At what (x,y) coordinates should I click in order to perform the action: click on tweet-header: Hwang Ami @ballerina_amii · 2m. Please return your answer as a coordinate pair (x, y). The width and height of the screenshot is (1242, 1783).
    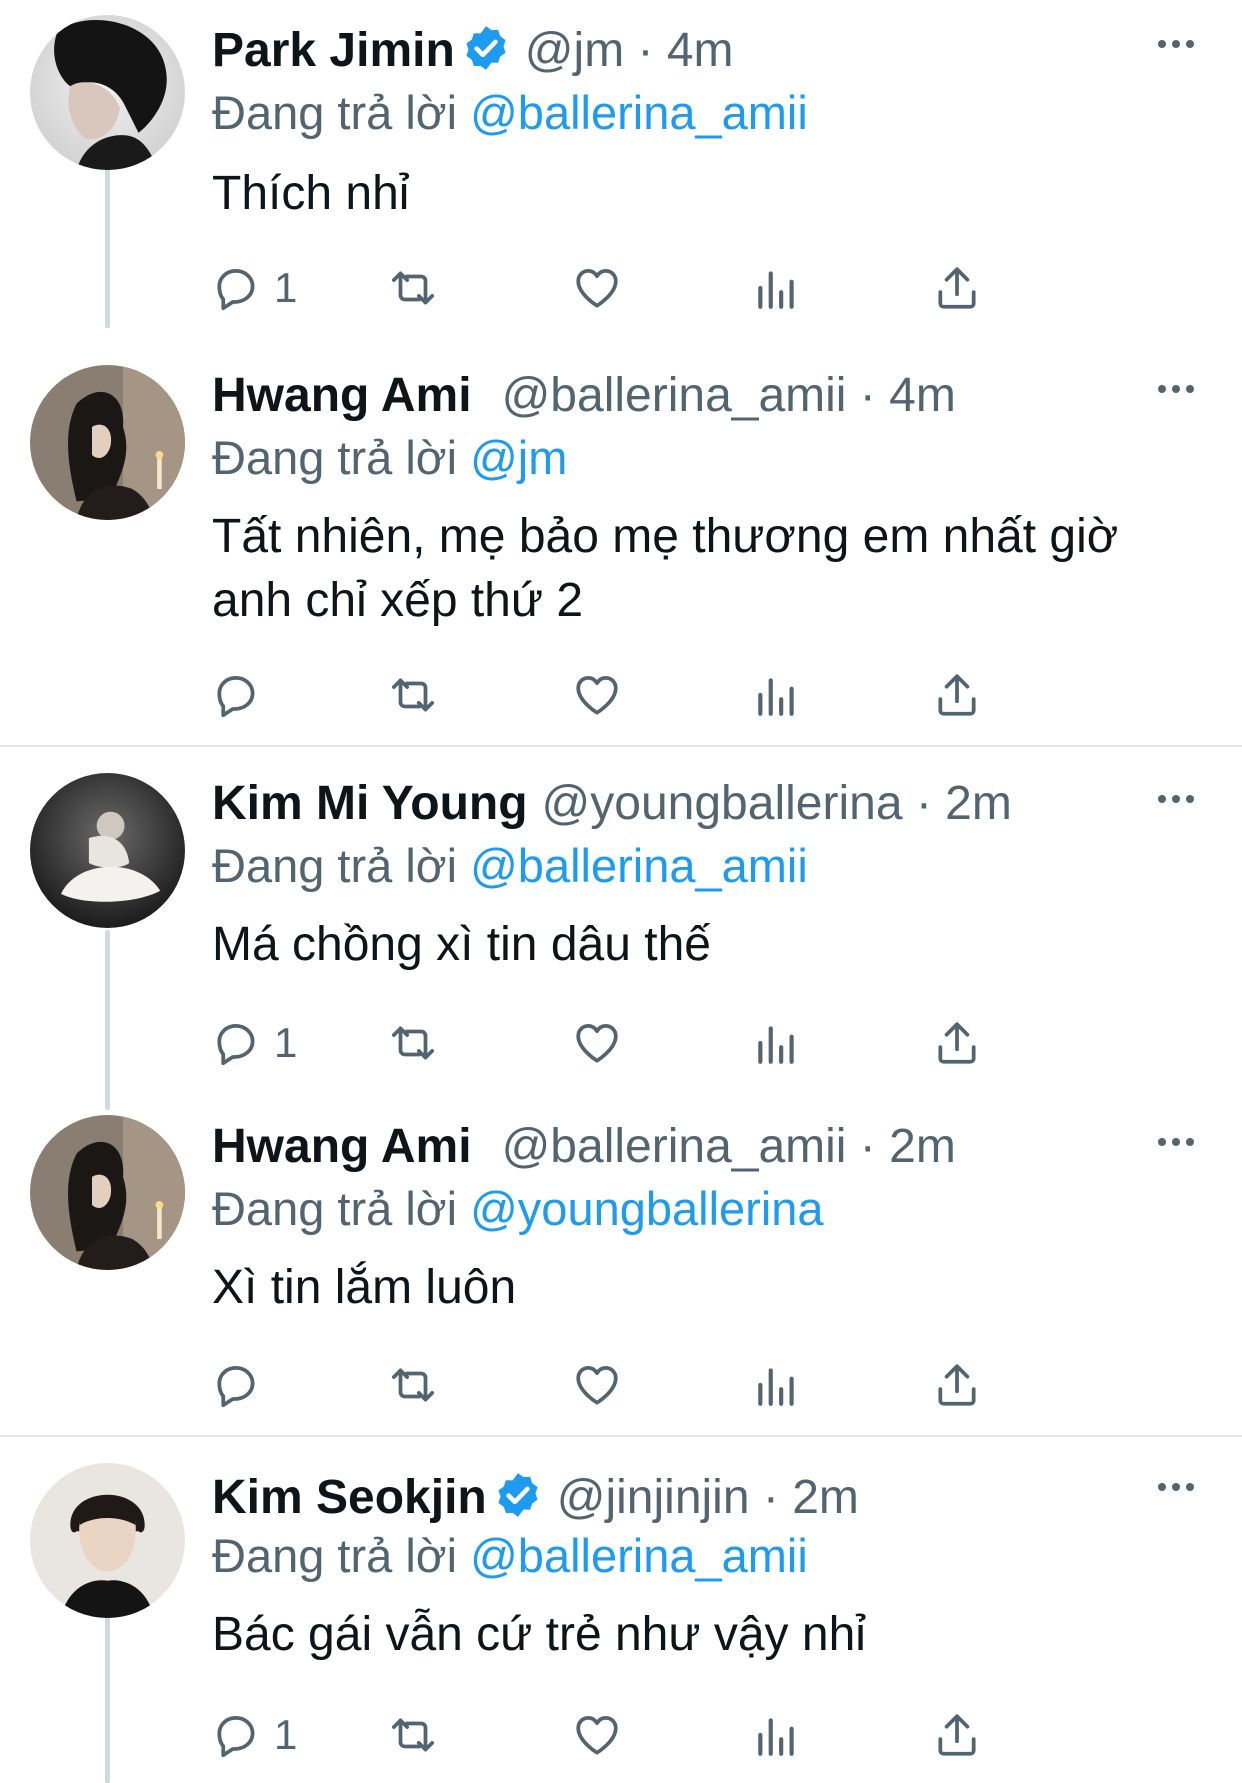
    Looking at the image, I should click on (682, 1147).